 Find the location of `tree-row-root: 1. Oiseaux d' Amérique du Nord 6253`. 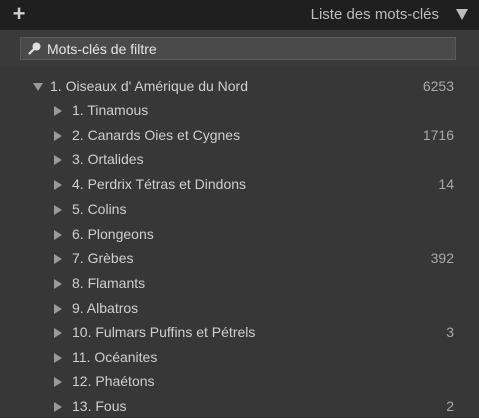

tree-row-root: 1. Oiseaux d' Amérique du Nord 6253 is located at coordinates (239, 86).